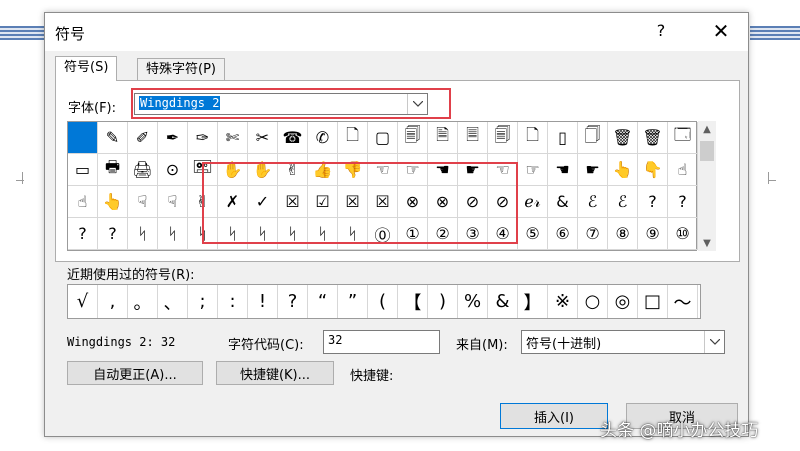 This screenshot has height=451, width=800. What do you see at coordinates (503, 301) in the screenshot?
I see `recent-symbol: &` at bounding box center [503, 301].